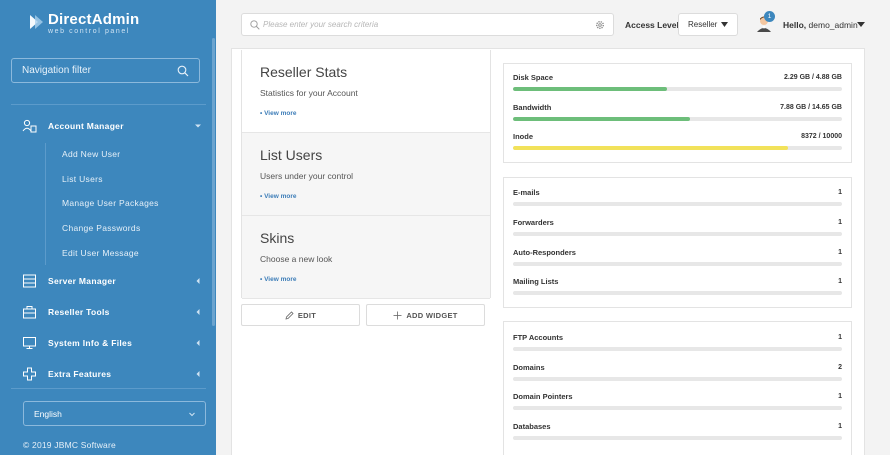  I want to click on stat-label: Forwarders, so click(533, 222).